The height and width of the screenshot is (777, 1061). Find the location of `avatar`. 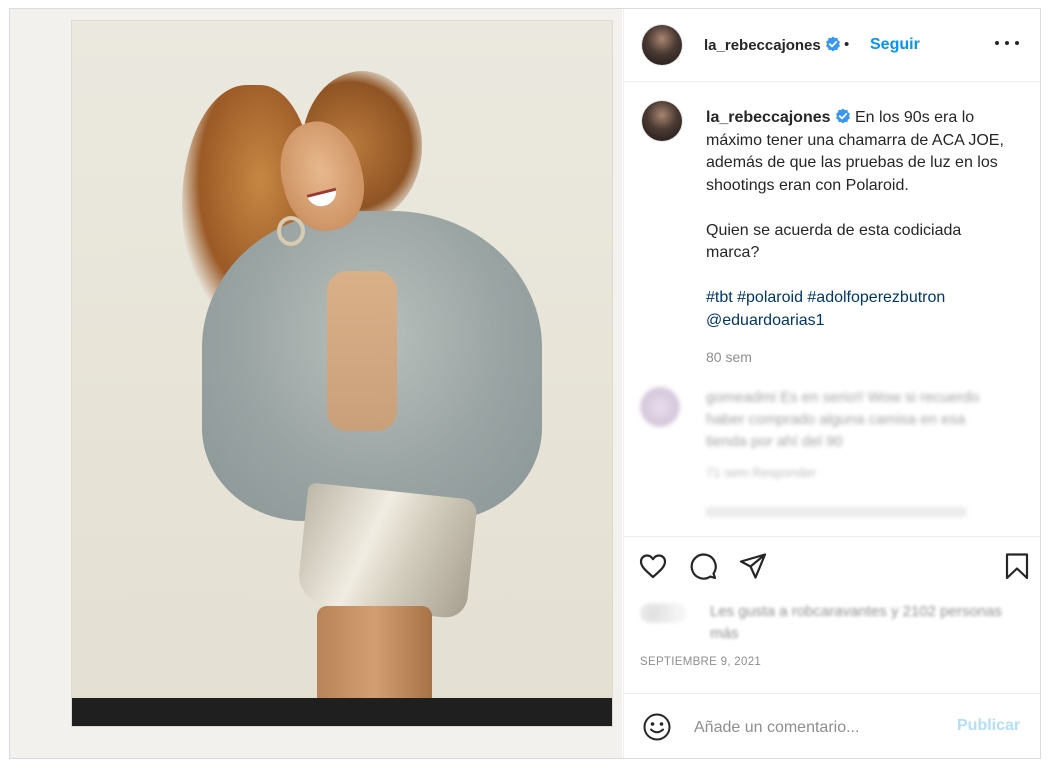

avatar is located at coordinates (662, 45).